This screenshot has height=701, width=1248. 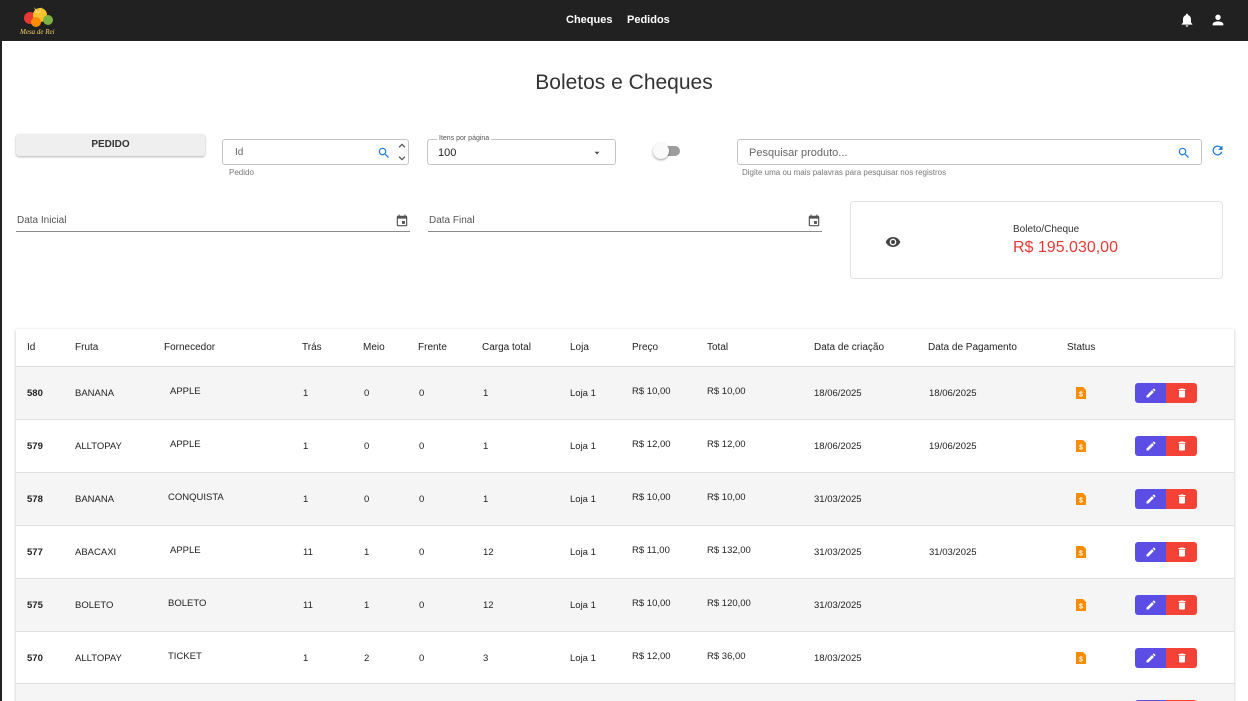 What do you see at coordinates (645, 347) in the screenshot?
I see `col-header-preco: Preço` at bounding box center [645, 347].